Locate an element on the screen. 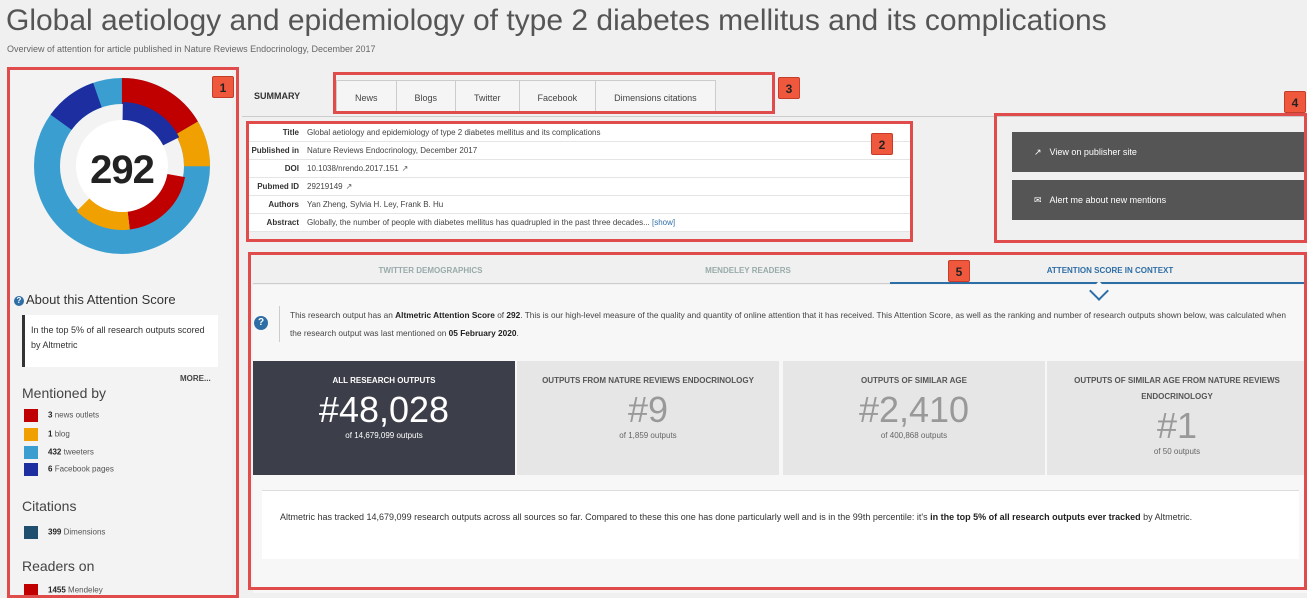  callout-2: 2 is located at coordinates (882, 144).